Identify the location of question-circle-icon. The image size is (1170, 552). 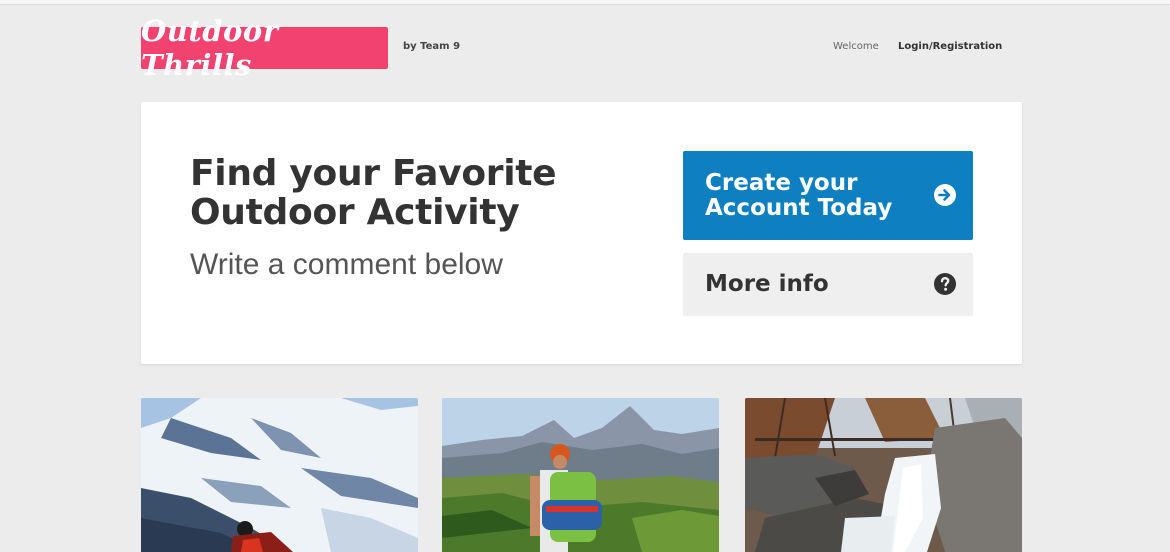
(945, 284).